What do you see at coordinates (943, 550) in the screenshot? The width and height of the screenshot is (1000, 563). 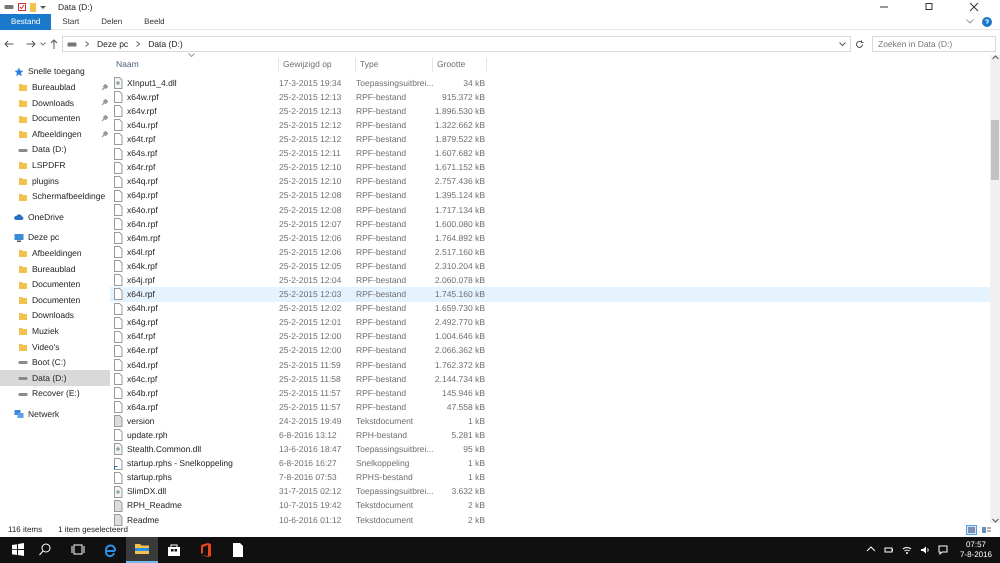 I see `notification-icon` at bounding box center [943, 550].